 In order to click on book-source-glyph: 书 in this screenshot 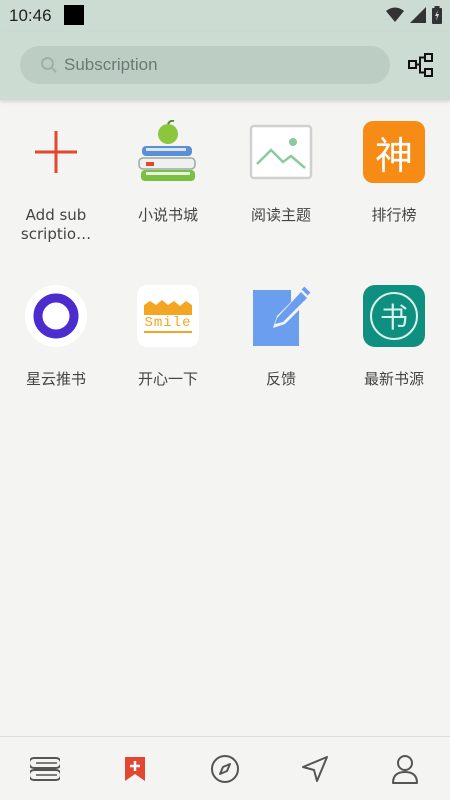, I will do `click(393, 317)`.